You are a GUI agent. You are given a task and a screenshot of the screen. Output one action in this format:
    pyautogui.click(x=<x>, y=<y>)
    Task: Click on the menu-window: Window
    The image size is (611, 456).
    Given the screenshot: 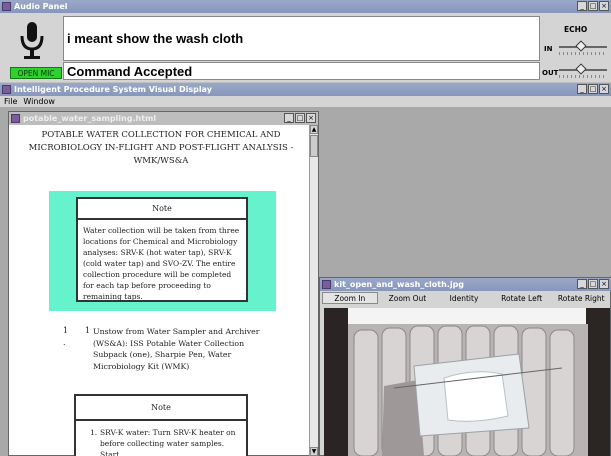 What is the action you would take?
    pyautogui.click(x=39, y=101)
    